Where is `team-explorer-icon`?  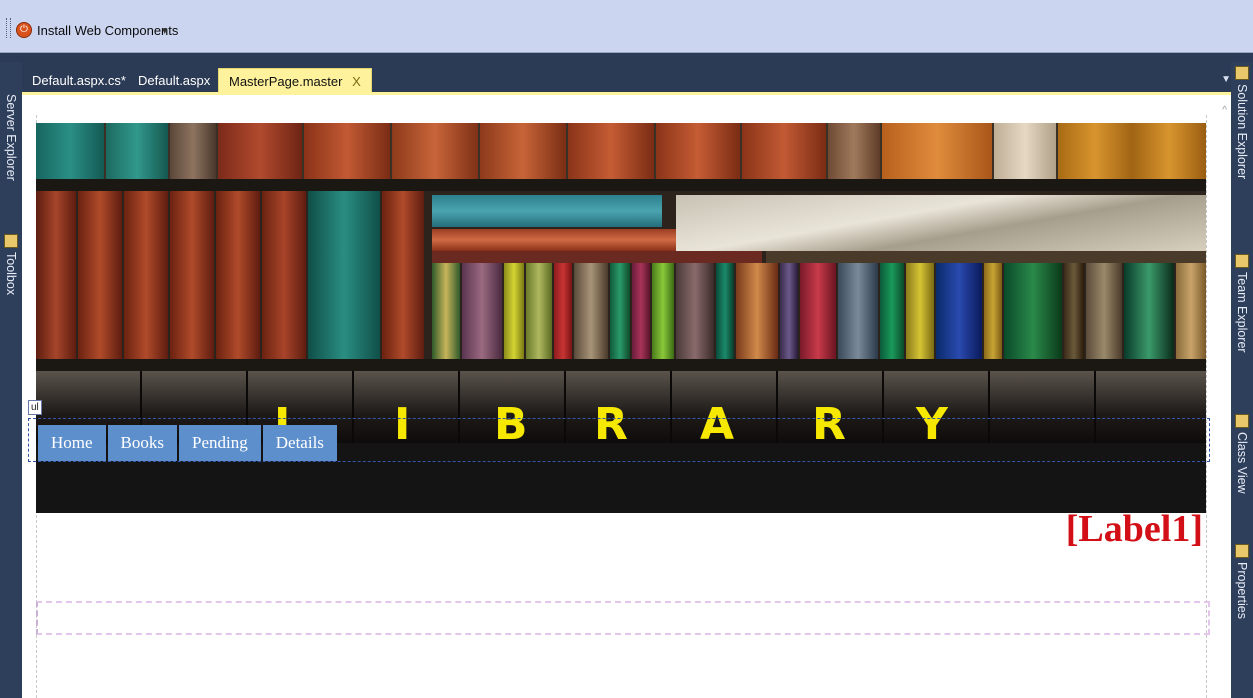
team-explorer-icon is located at coordinates (1242, 261).